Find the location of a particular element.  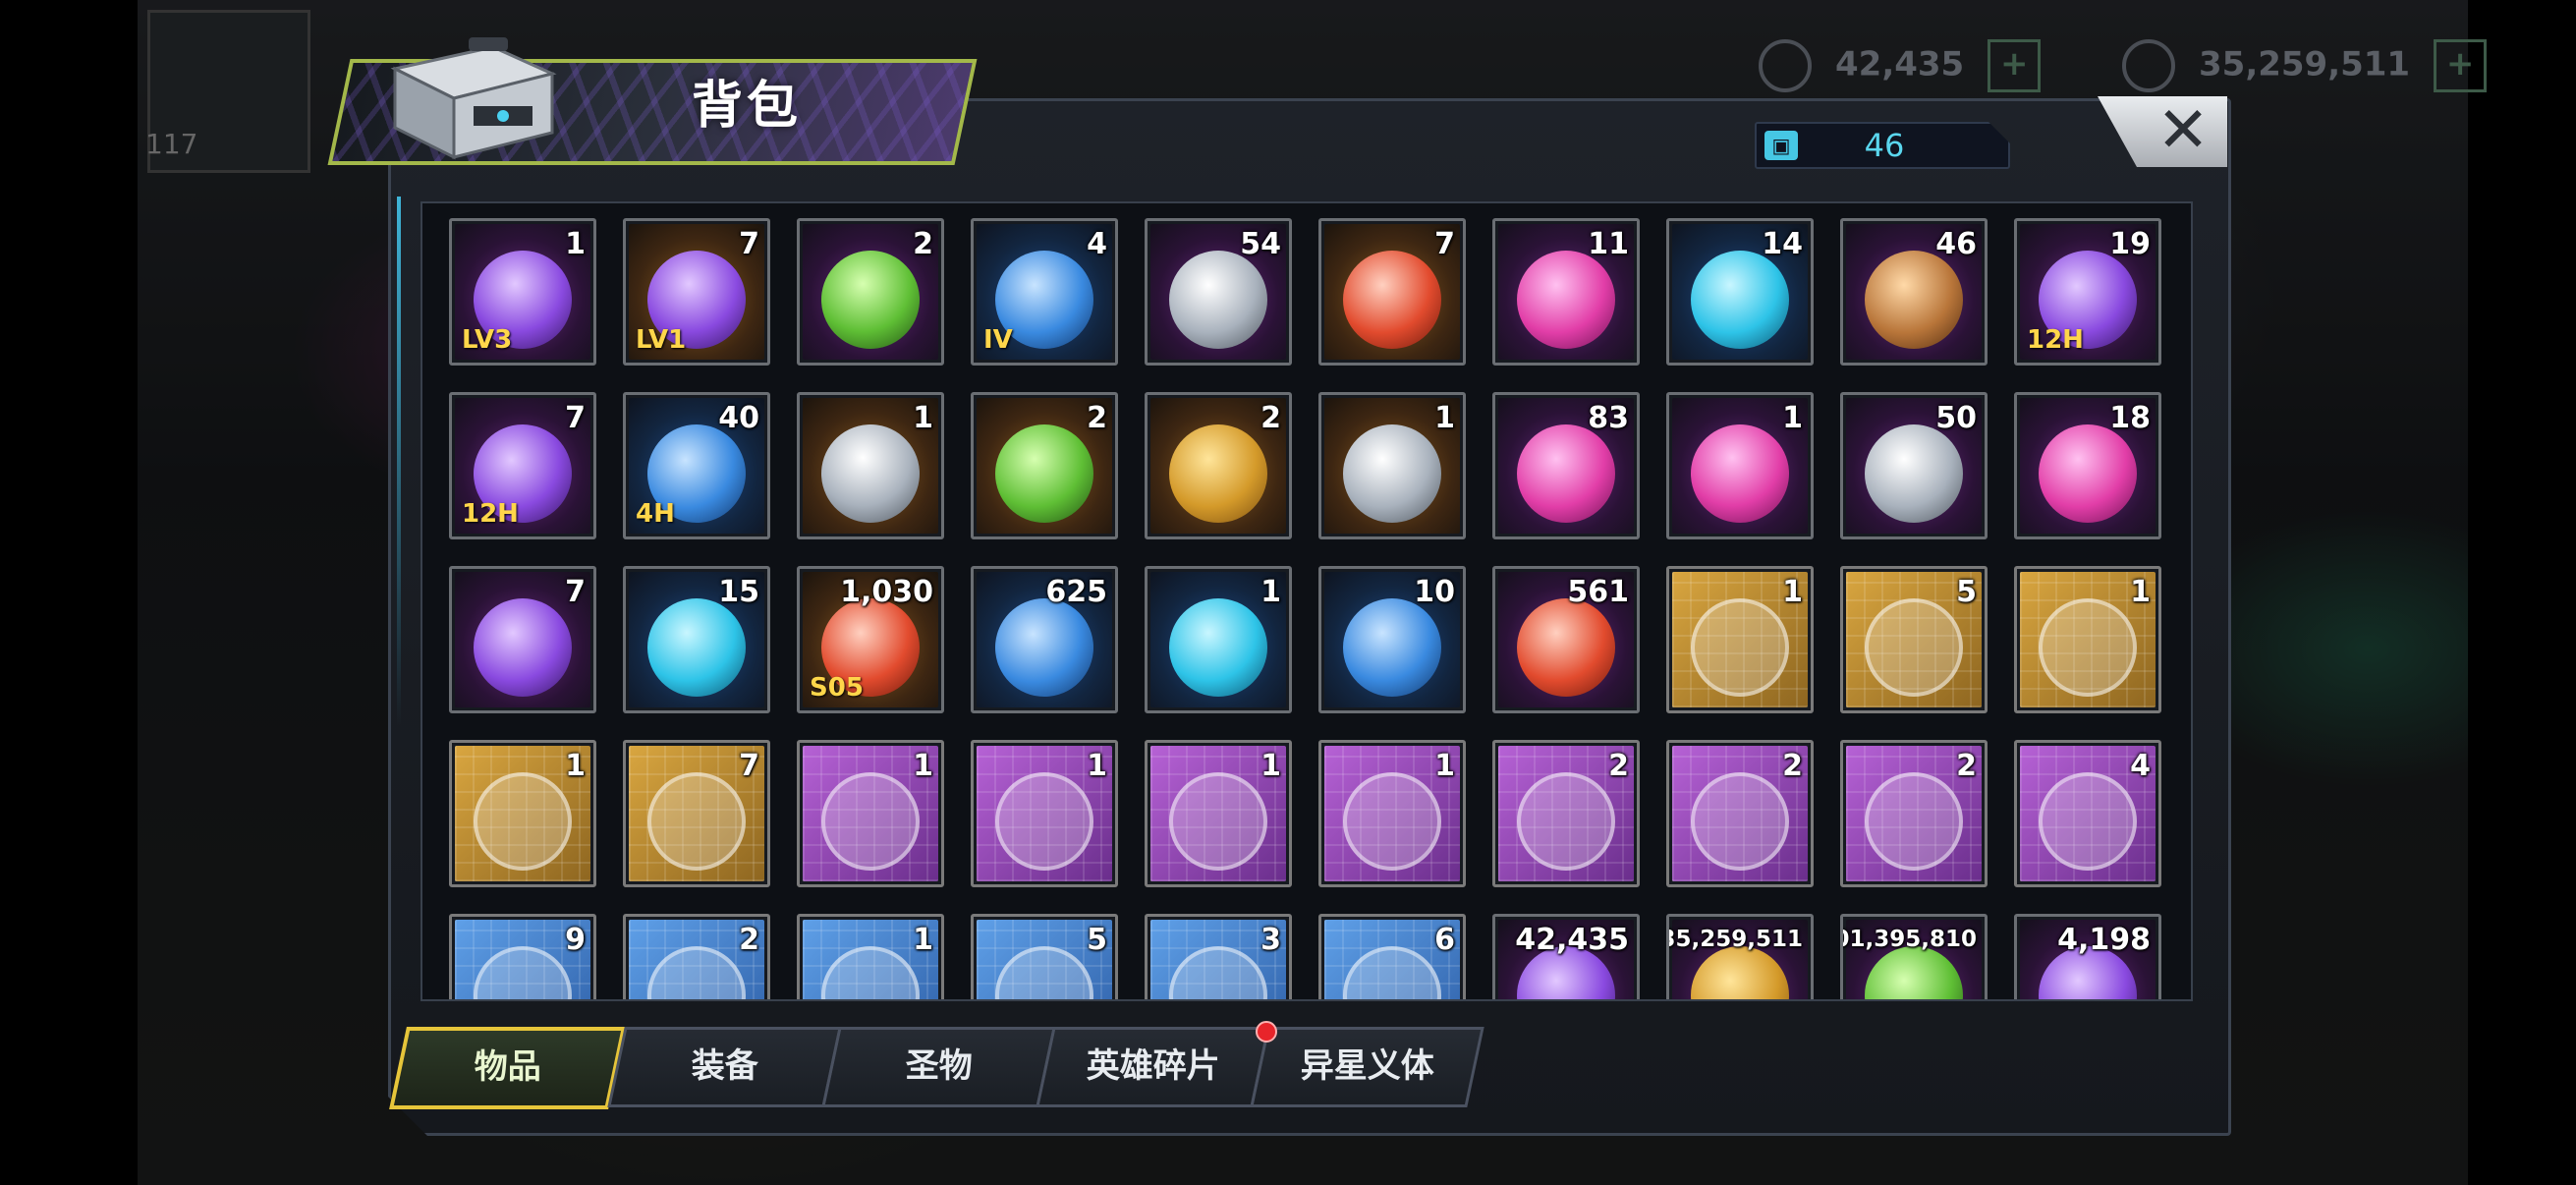

inventory-slot: 18 is located at coordinates (2087, 466).